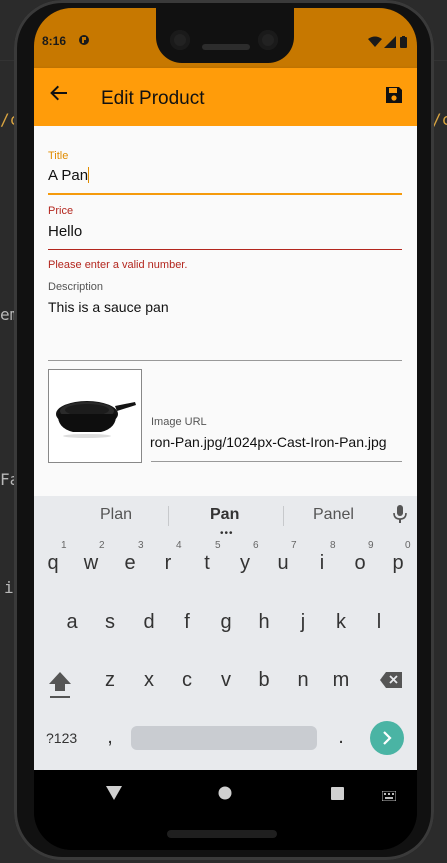 Image resolution: width=447 pixels, height=863 pixels. Describe the element at coordinates (224, 515) in the screenshot. I see `suggestion-pan: Pan` at that location.